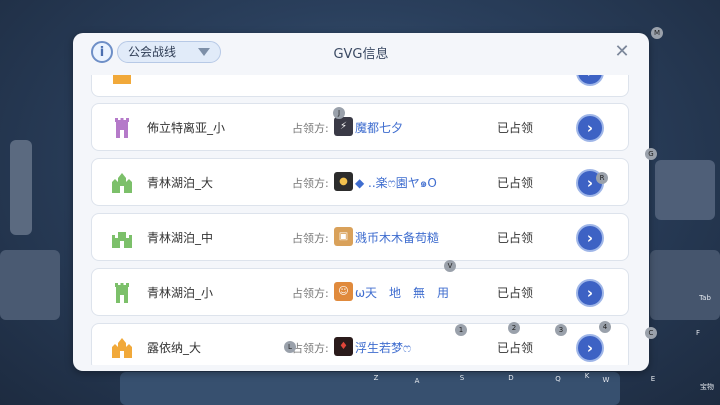 The width and height of the screenshot is (720, 405). What do you see at coordinates (397, 237) in the screenshot?
I see `guild-name: 溅币木木备苟糙` at bounding box center [397, 237].